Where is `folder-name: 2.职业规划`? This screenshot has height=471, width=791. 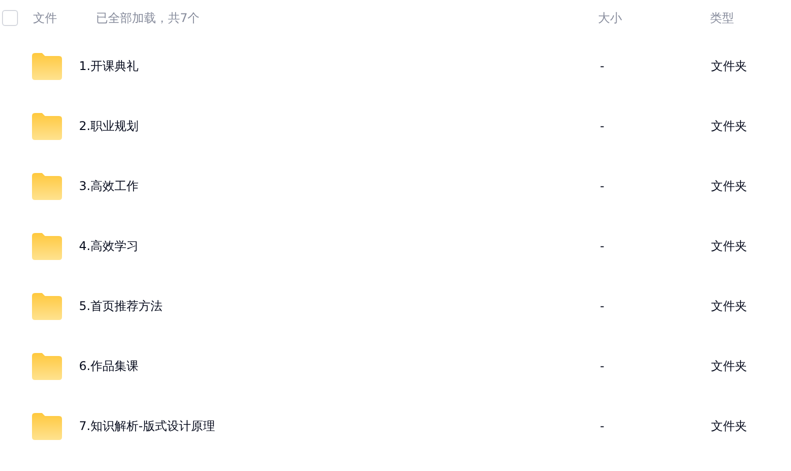 folder-name: 2.职业规划 is located at coordinates (339, 126).